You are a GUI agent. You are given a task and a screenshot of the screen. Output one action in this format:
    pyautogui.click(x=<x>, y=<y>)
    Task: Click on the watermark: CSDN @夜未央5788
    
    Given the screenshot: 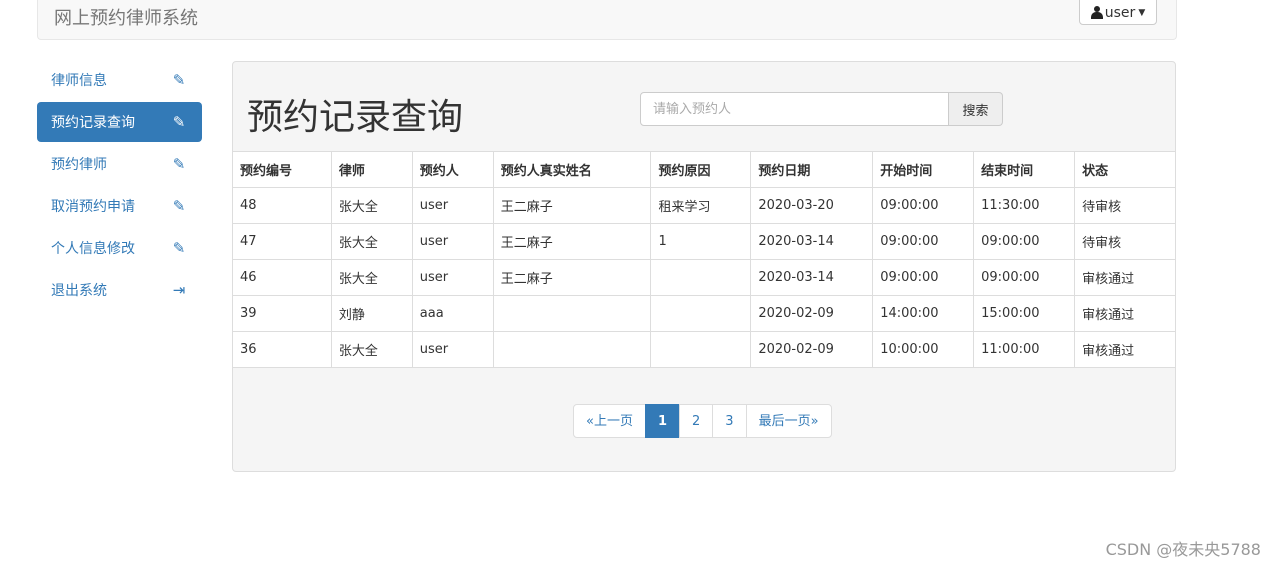 What is the action you would take?
    pyautogui.click(x=1183, y=549)
    